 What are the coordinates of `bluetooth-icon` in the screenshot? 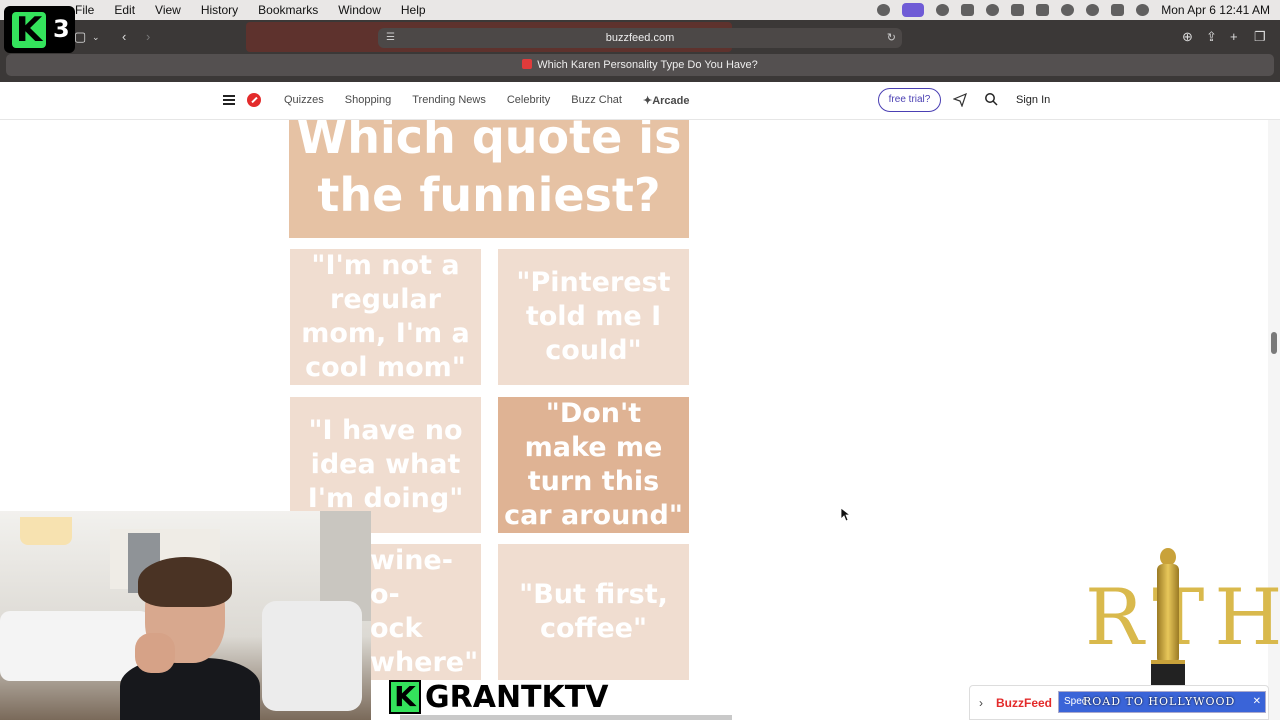 It's located at (1018, 10).